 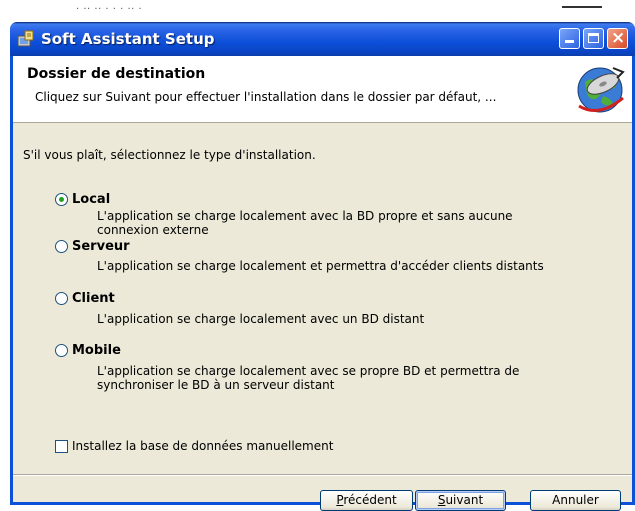 What do you see at coordinates (96, 350) in the screenshot?
I see `radio-label-mobile: Mobile` at bounding box center [96, 350].